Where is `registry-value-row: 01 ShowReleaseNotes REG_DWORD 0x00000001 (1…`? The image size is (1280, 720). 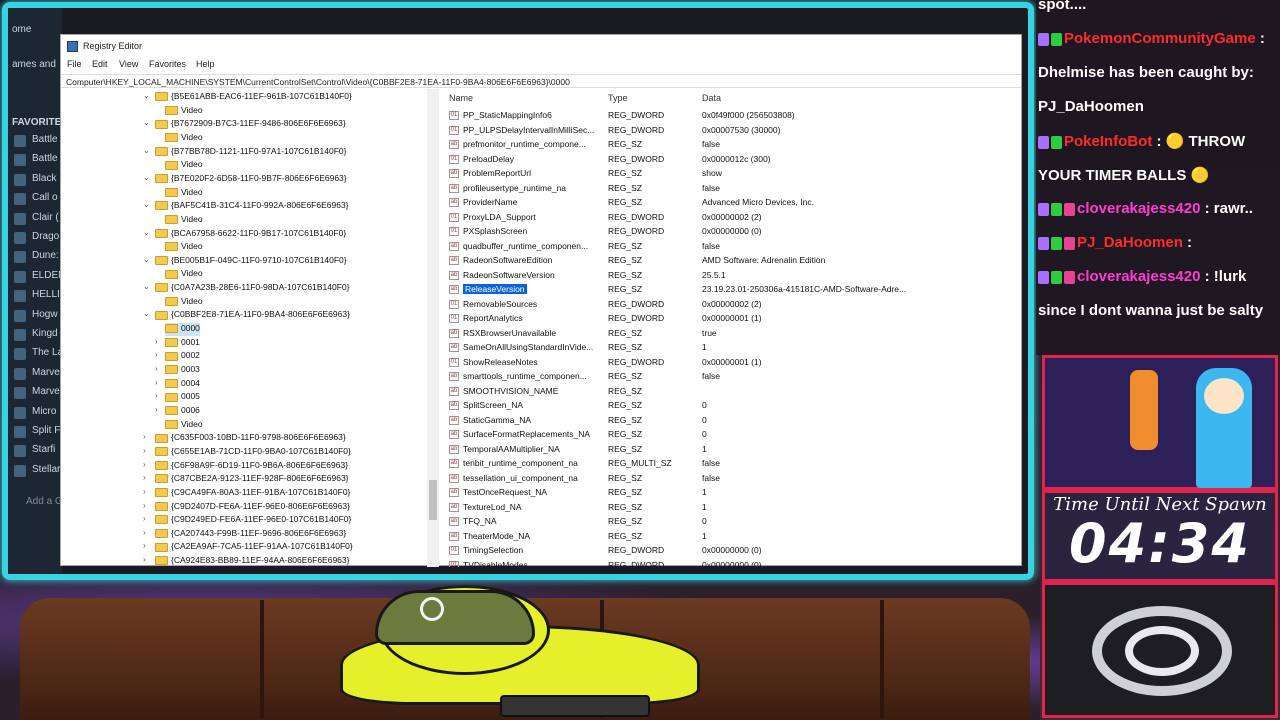 registry-value-row: 01 ShowReleaseNotes REG_DWORD 0x00000001 (1… is located at coordinates (733, 363).